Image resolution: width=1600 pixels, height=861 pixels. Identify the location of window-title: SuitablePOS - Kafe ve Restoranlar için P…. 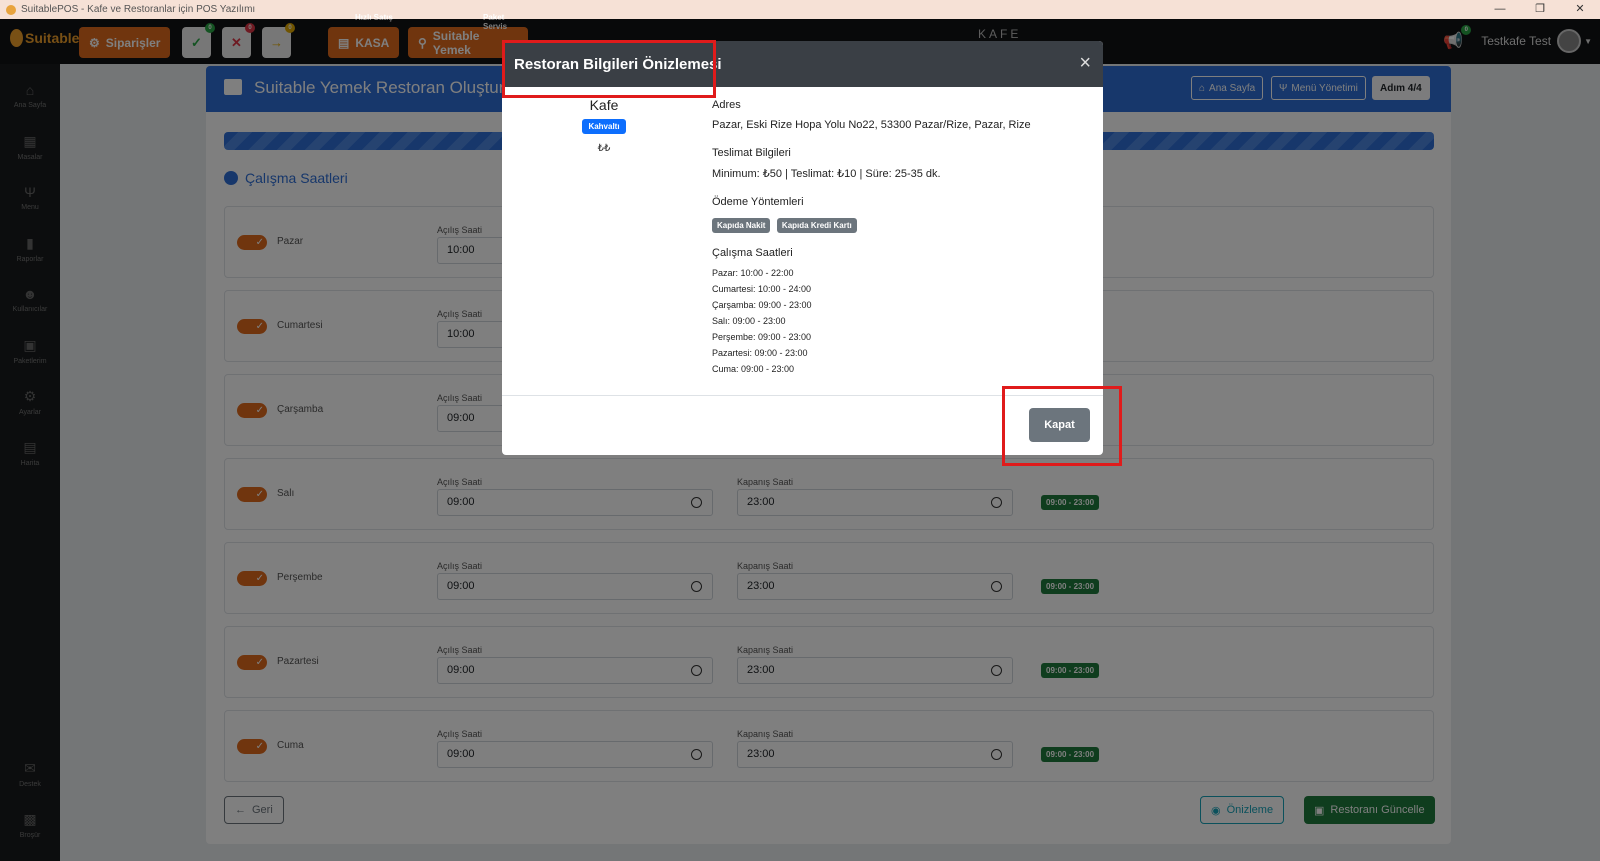
(138, 9).